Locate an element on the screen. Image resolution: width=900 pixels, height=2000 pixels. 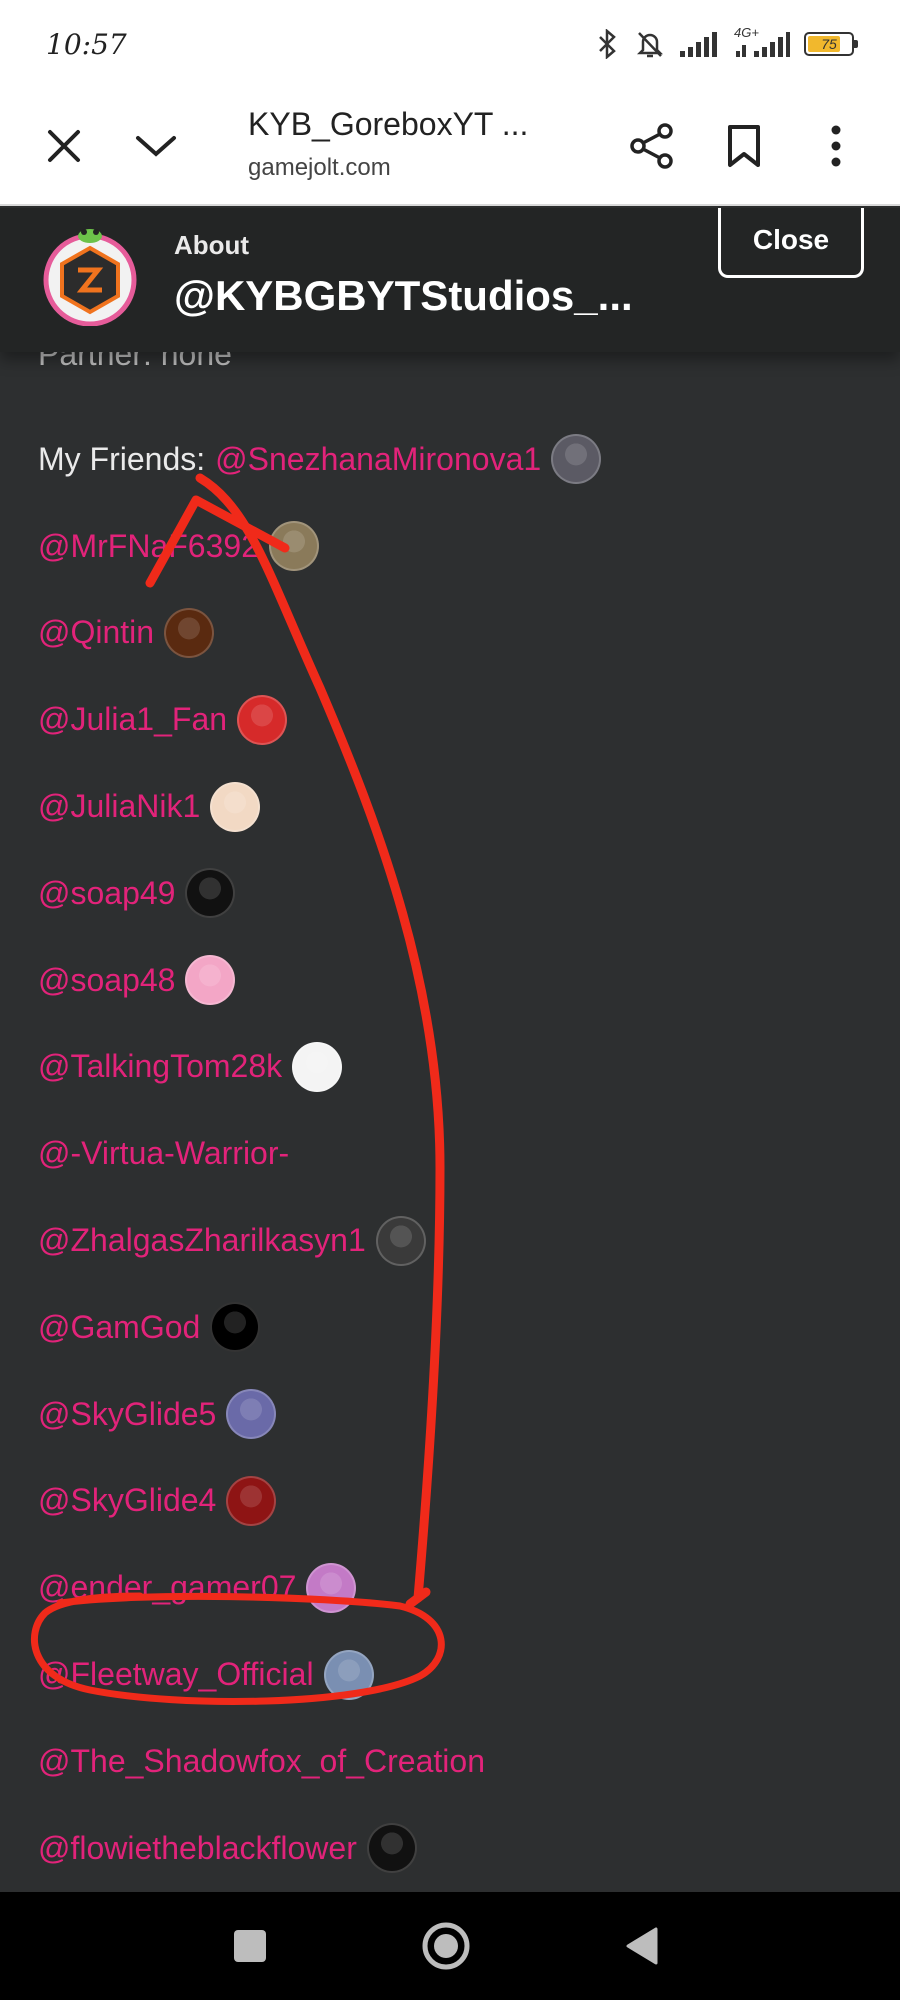
status-bar: 10:57 4G+ 75 is located at coordinates (450, 44).